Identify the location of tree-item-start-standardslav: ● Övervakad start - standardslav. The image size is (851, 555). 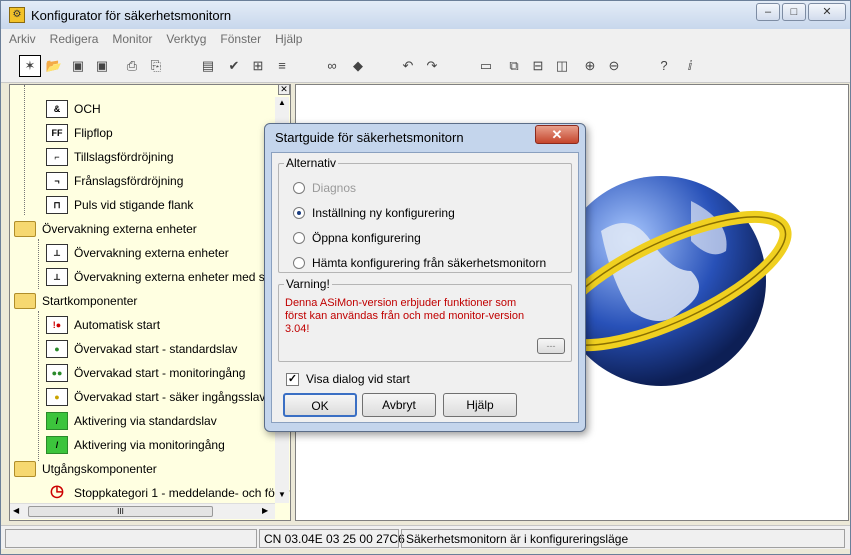
(141, 349).